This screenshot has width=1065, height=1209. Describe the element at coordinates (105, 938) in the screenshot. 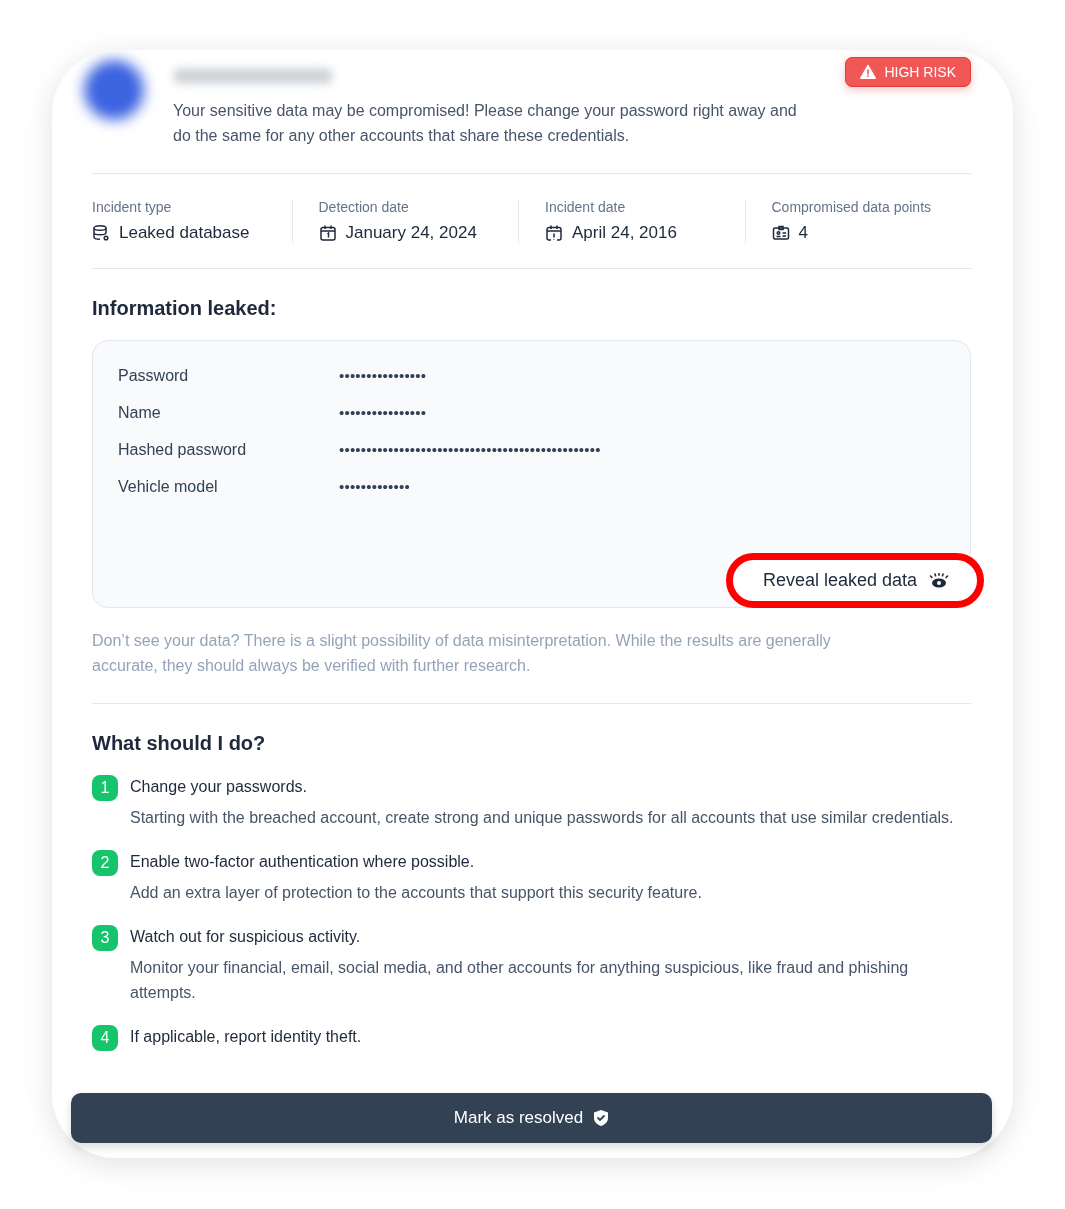

I see `step-number: 3` at that location.